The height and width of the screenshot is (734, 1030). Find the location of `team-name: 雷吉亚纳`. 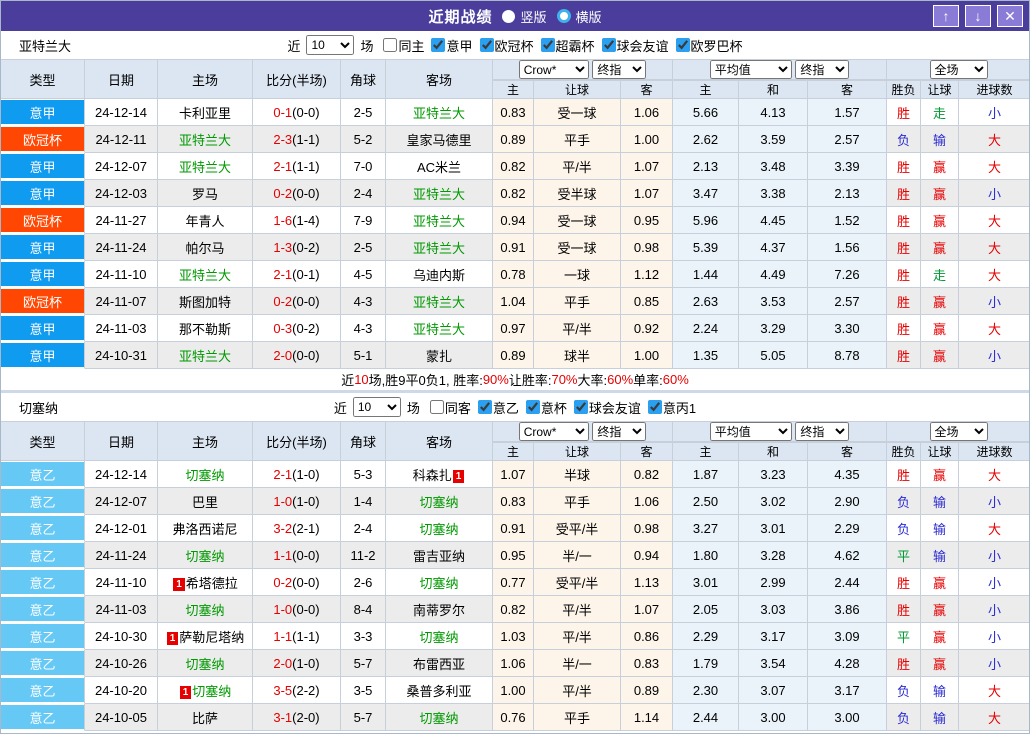

team-name: 雷吉亚纳 is located at coordinates (438, 556).